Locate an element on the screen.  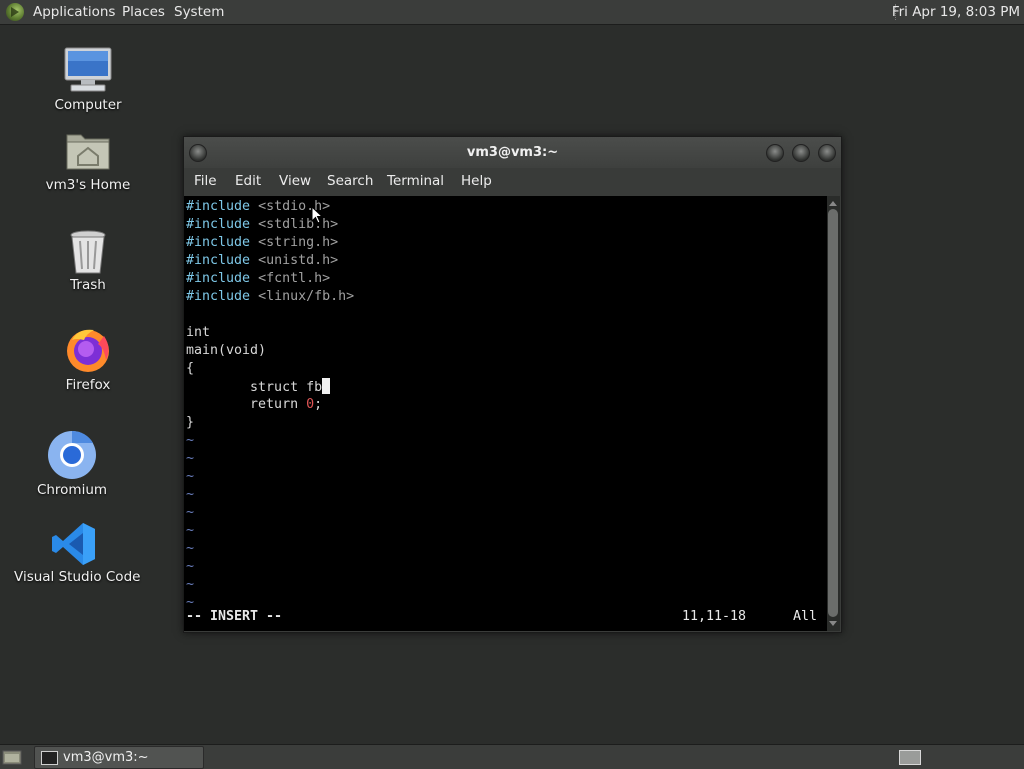
text-cursor is located at coordinates (326, 386).